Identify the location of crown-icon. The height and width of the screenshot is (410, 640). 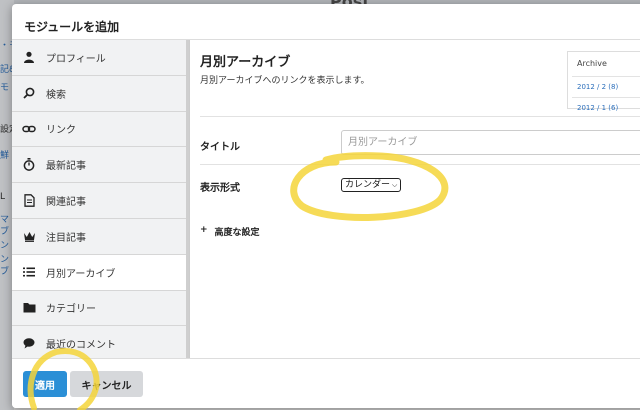
(29, 236).